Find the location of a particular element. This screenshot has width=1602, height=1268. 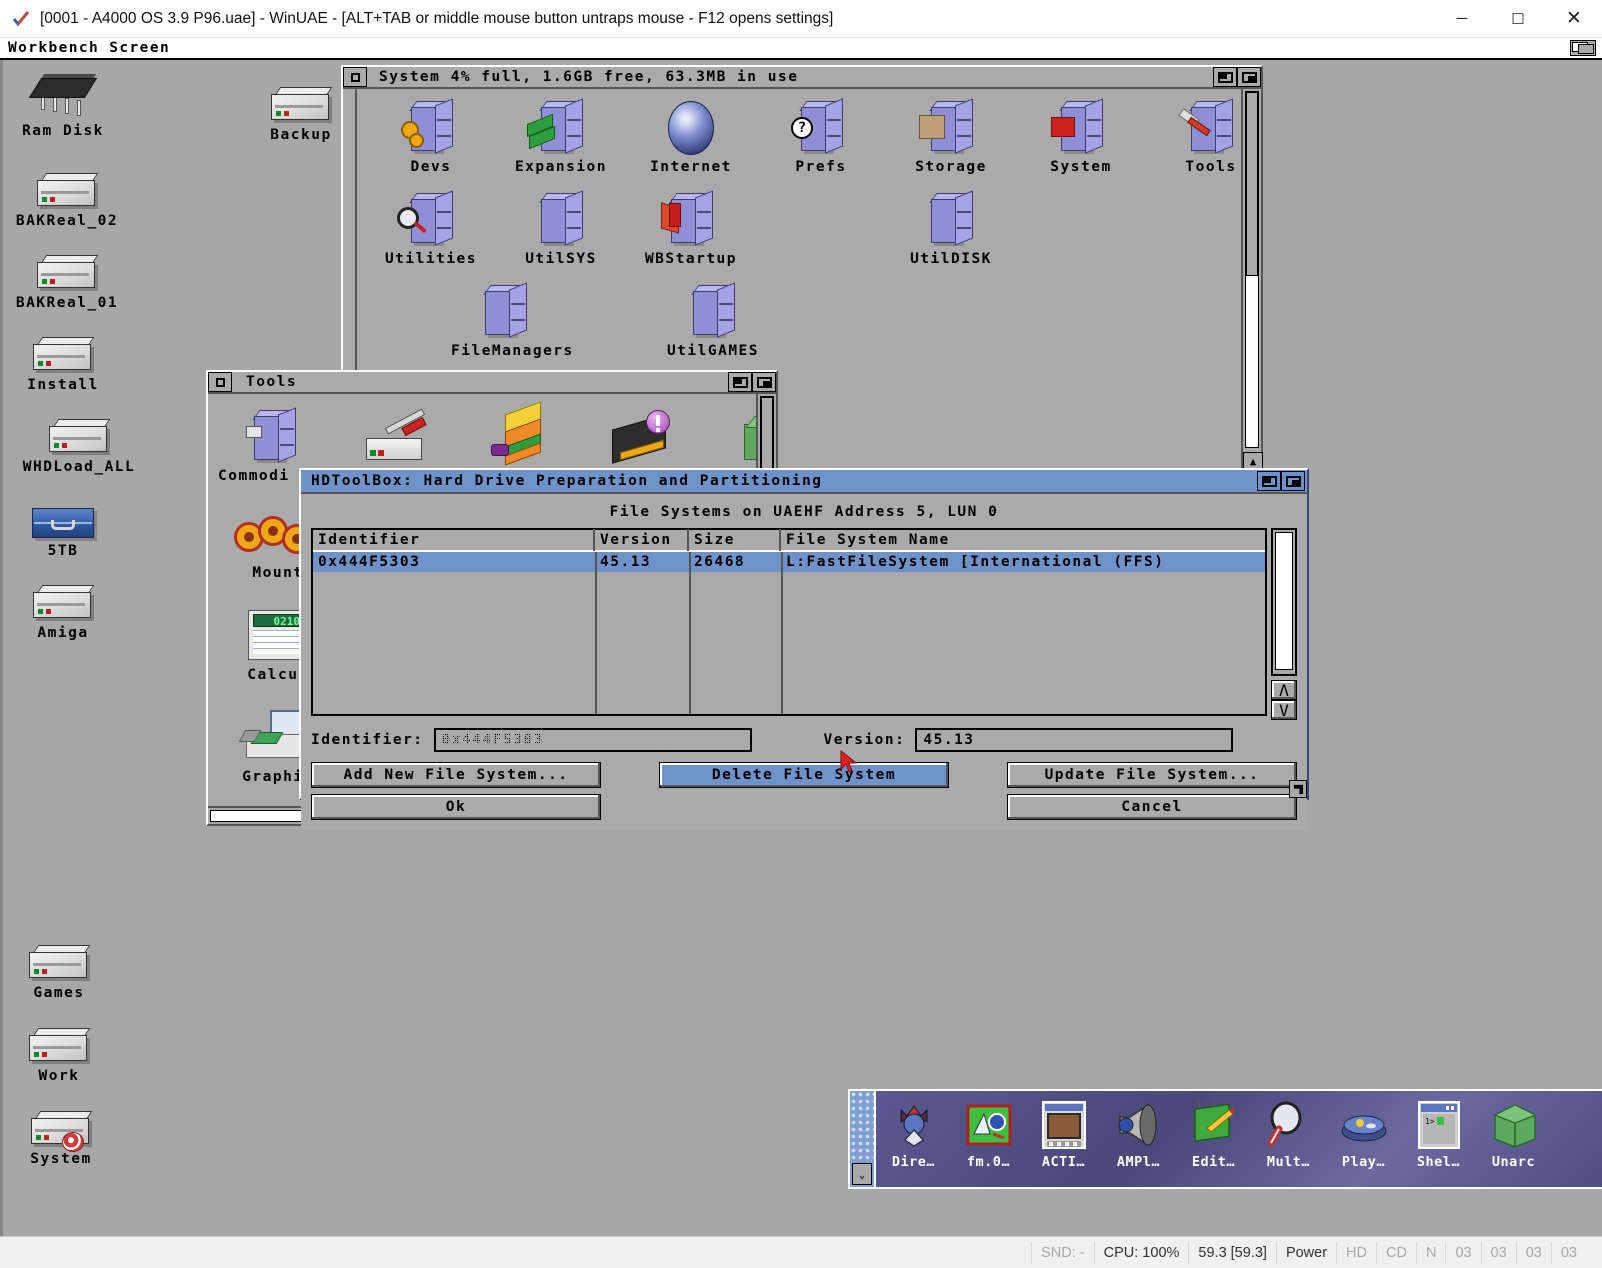

delete-file-system-button: Delete File System is located at coordinates (804, 775).